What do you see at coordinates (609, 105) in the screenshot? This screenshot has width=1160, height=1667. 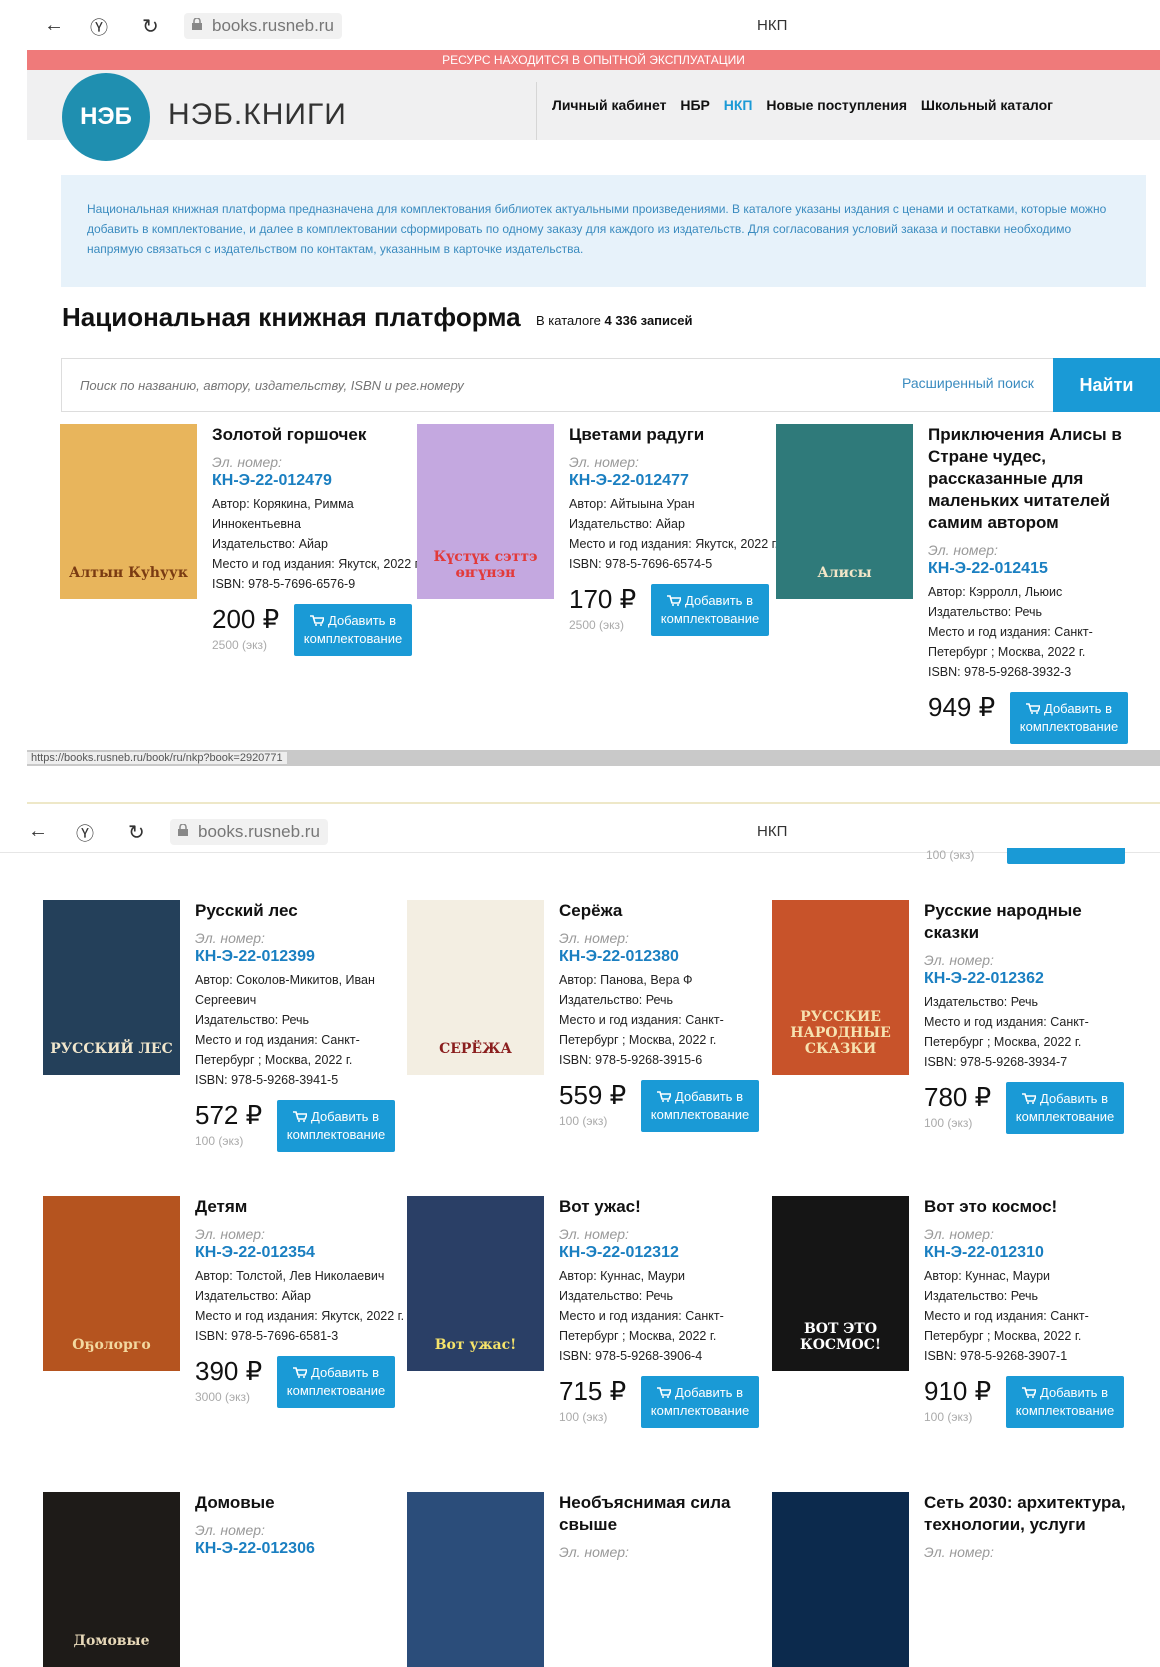 I see `menu-personal-cabinet: Личный кабинет` at bounding box center [609, 105].